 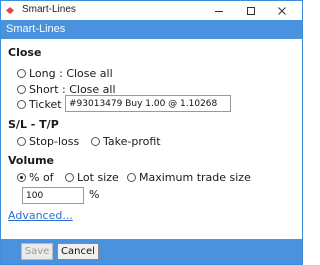 I want to click on radio-percent-of-label: % of, so click(x=41, y=177).